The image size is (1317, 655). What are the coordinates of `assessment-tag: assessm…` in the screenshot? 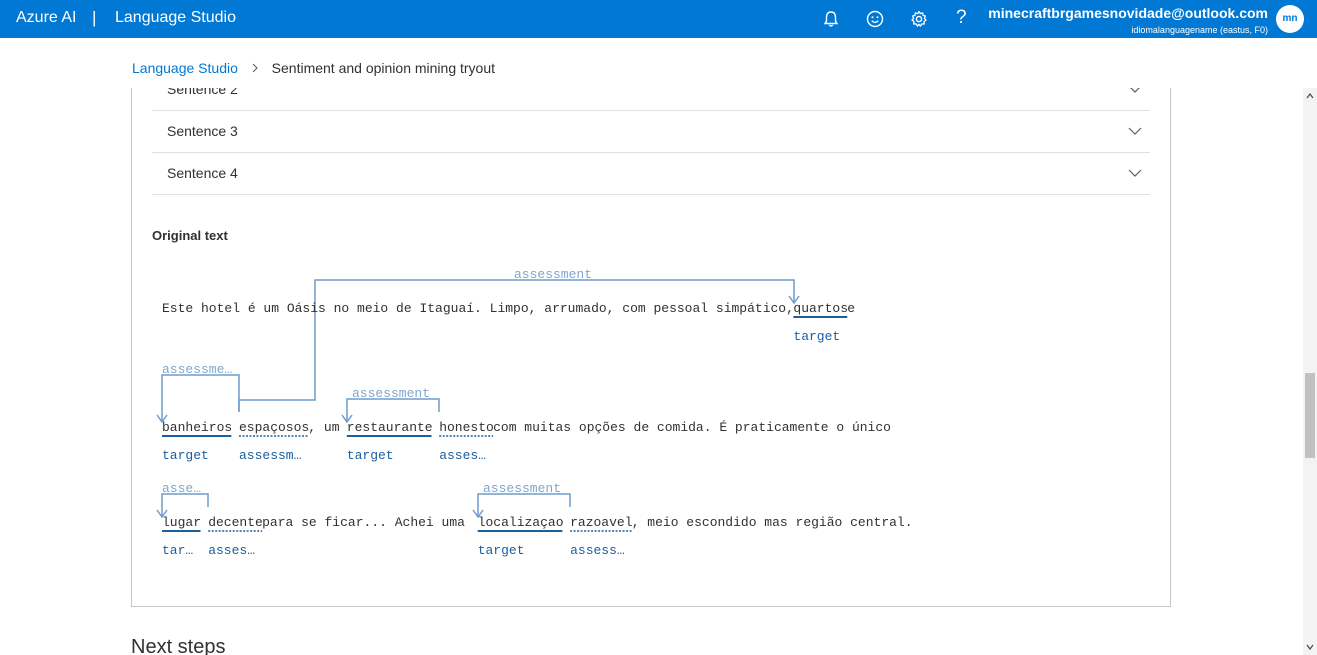 It's located at (270, 455).